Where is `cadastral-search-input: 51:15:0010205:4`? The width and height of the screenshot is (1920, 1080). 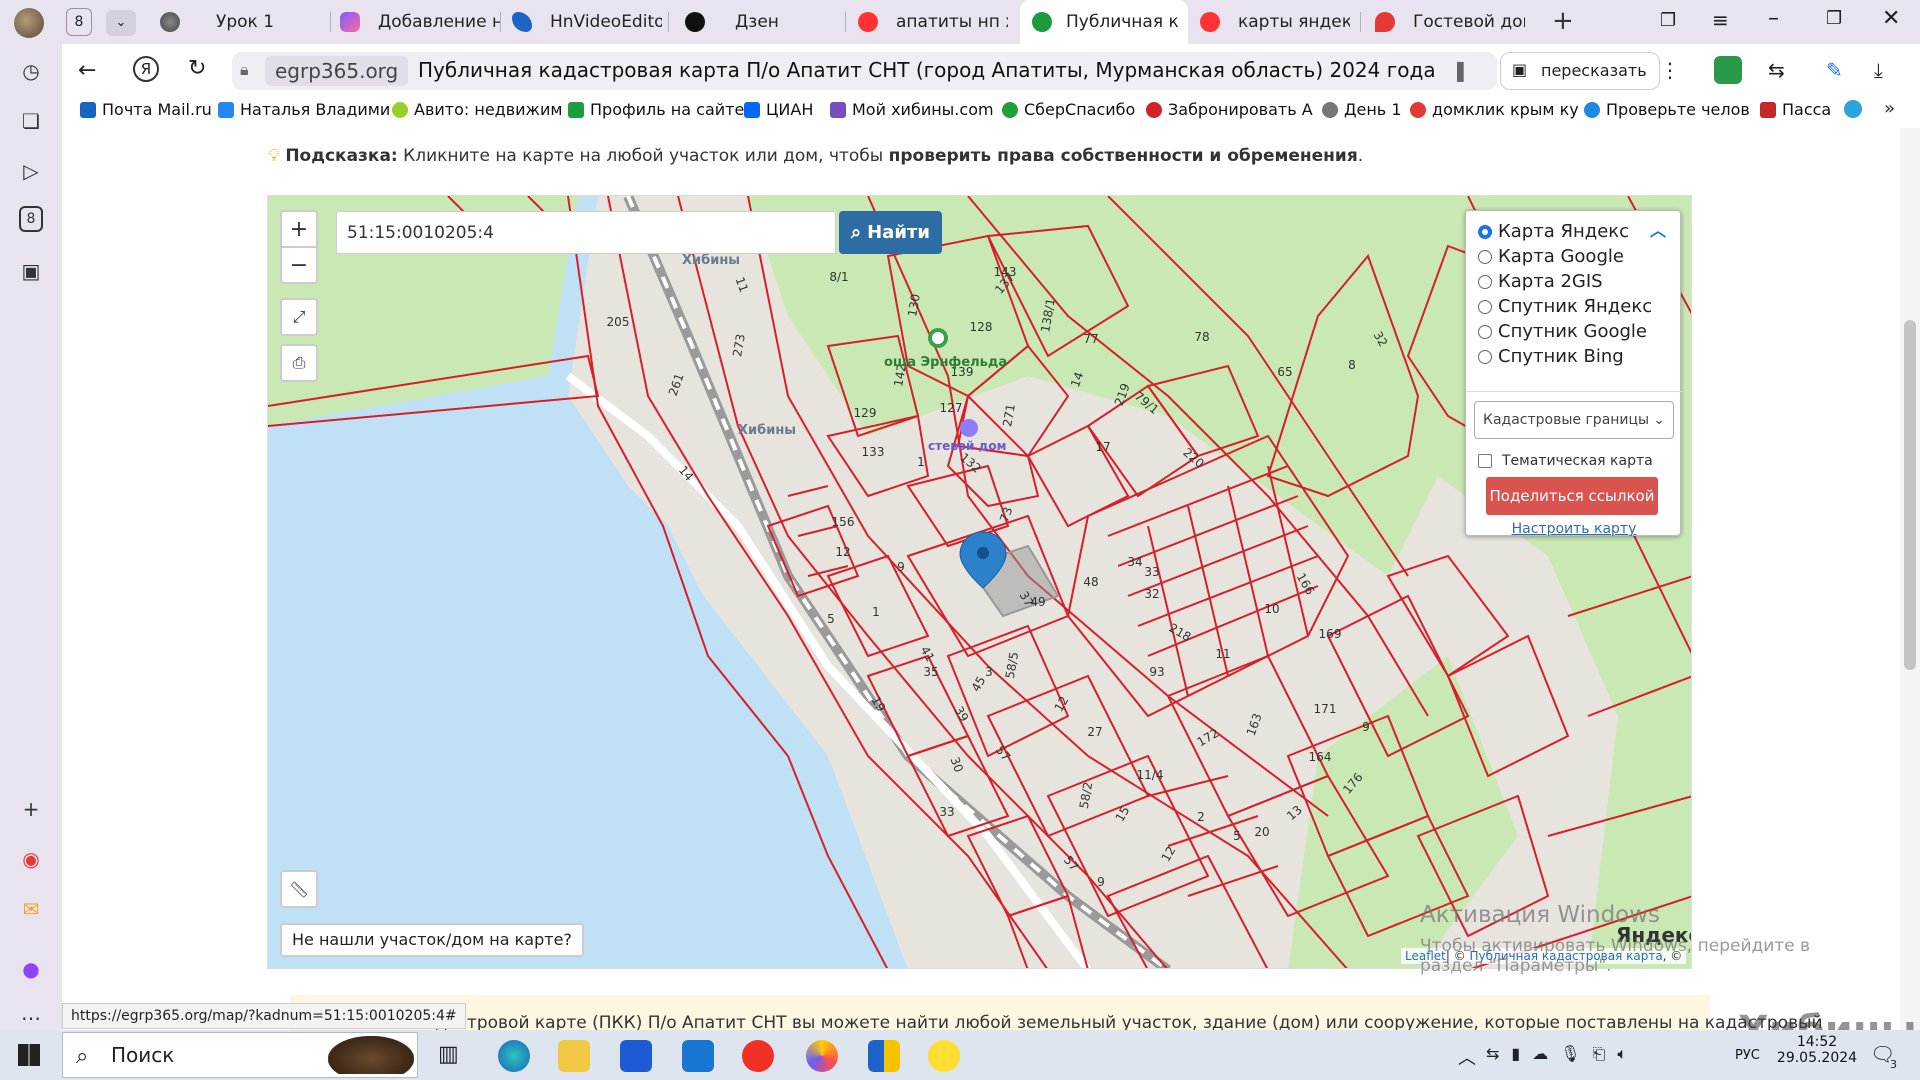 cadastral-search-input: 51:15:0010205:4 is located at coordinates (586, 232).